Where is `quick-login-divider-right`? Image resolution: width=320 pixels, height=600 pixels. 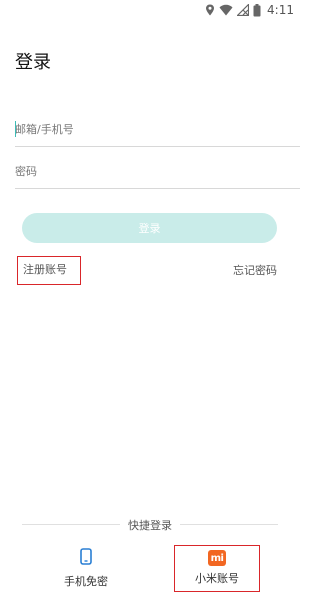
quick-login-divider-right is located at coordinates (229, 524).